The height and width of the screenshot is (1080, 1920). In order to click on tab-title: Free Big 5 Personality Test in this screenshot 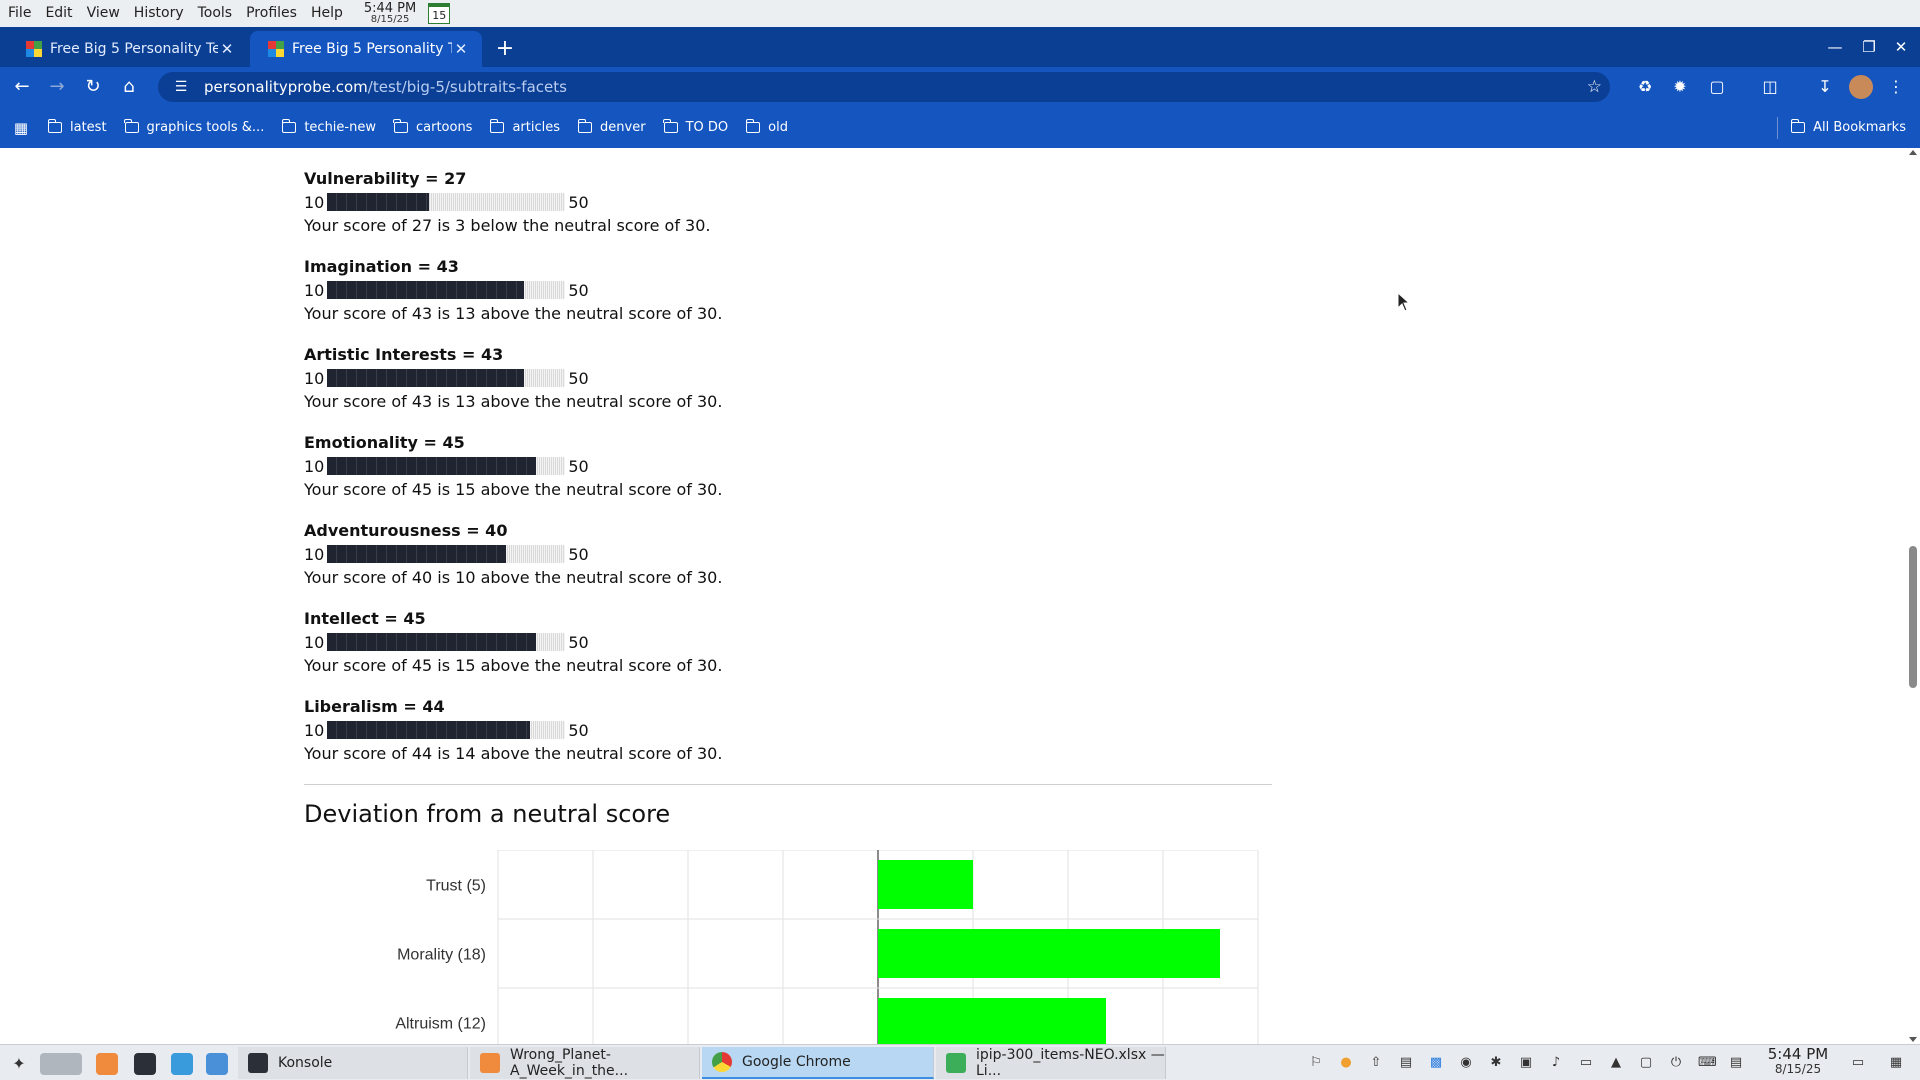, I will do `click(372, 49)`.